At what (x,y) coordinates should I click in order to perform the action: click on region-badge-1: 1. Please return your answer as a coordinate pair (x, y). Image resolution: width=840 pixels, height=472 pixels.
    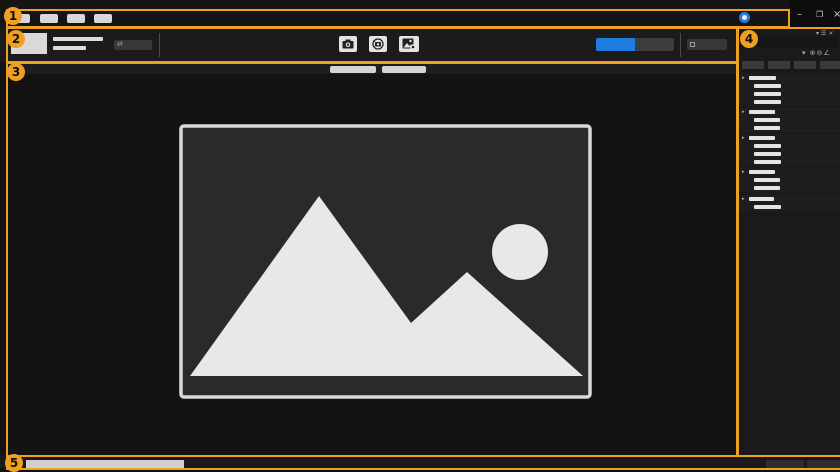
    Looking at the image, I should click on (13, 16).